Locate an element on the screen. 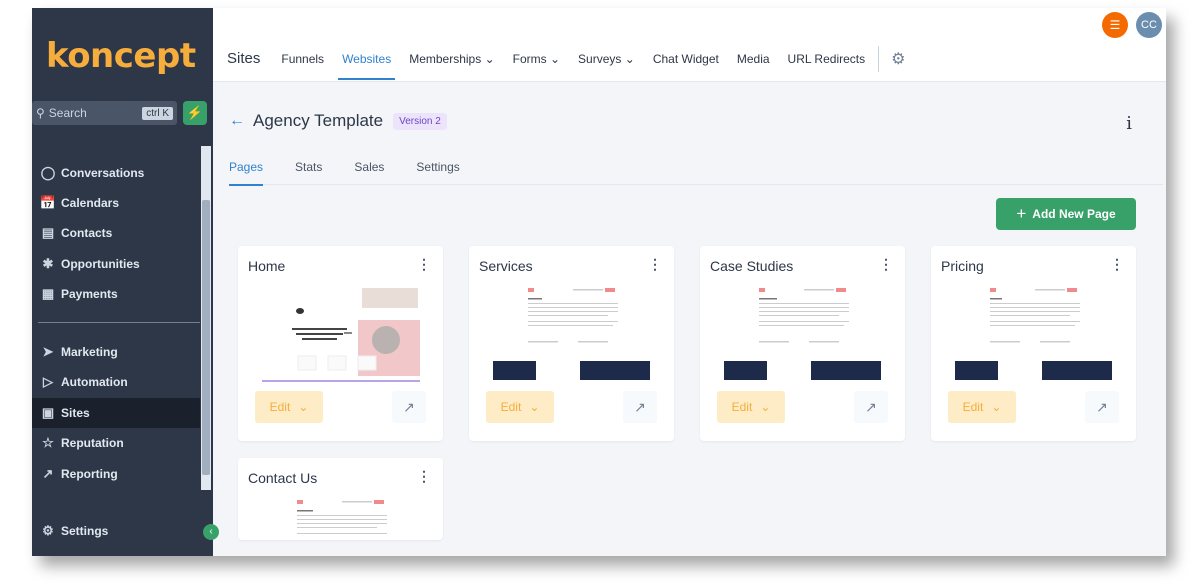 This screenshot has width=1200, height=585. star-icon: ☆ is located at coordinates (48, 442).